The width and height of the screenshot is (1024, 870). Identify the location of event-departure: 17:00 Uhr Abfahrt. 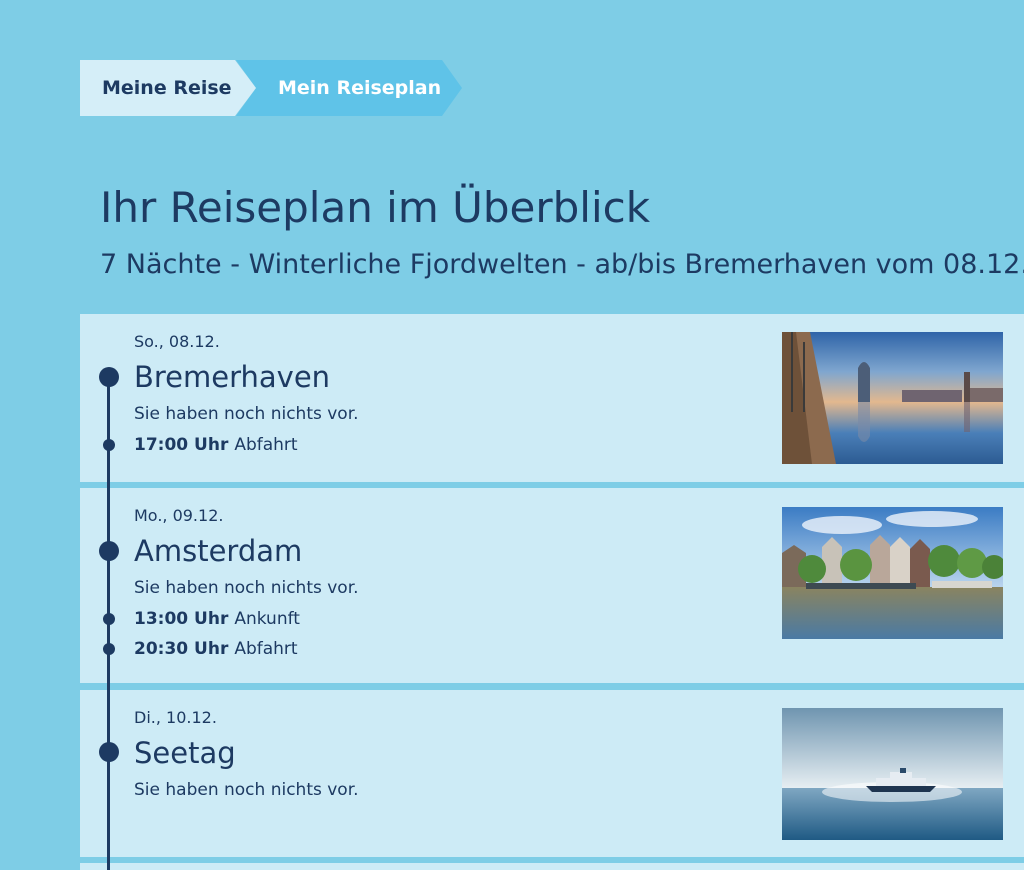
(216, 445).